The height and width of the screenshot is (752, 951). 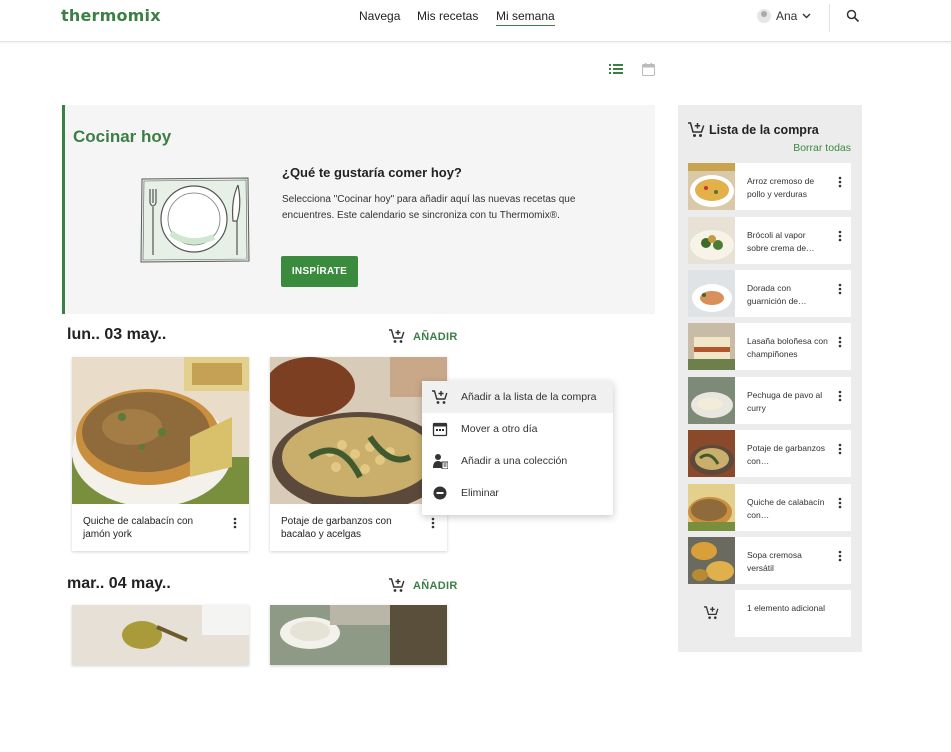 I want to click on inspirate-button: INSPÍRATE, so click(x=319, y=271).